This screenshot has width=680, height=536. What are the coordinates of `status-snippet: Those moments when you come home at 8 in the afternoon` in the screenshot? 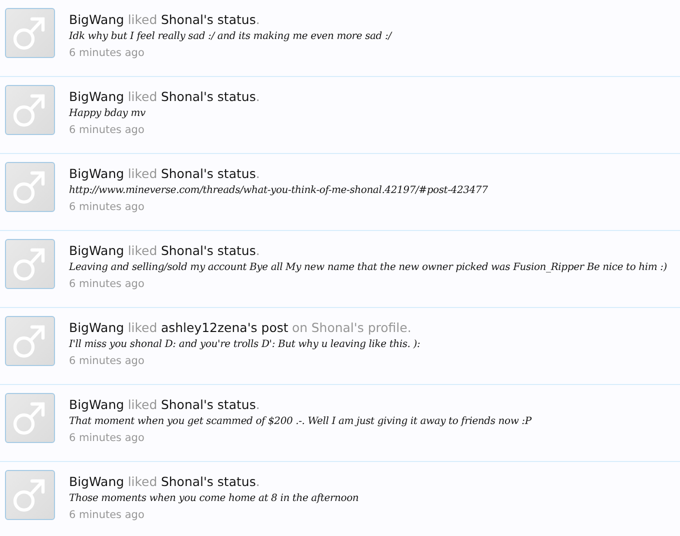 It's located at (214, 498).